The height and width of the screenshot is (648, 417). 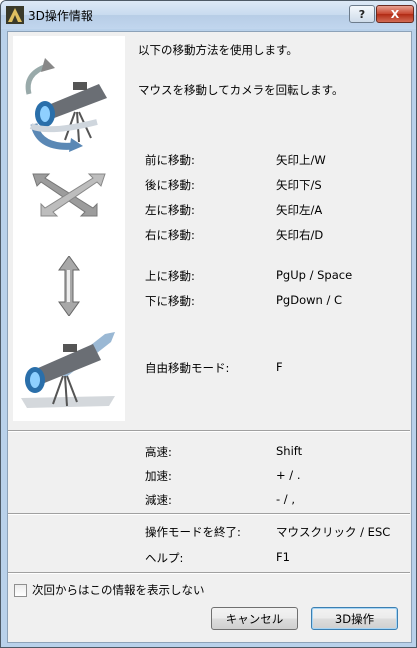 What do you see at coordinates (158, 500) in the screenshot?
I see `speed-decel-label: 減速:` at bounding box center [158, 500].